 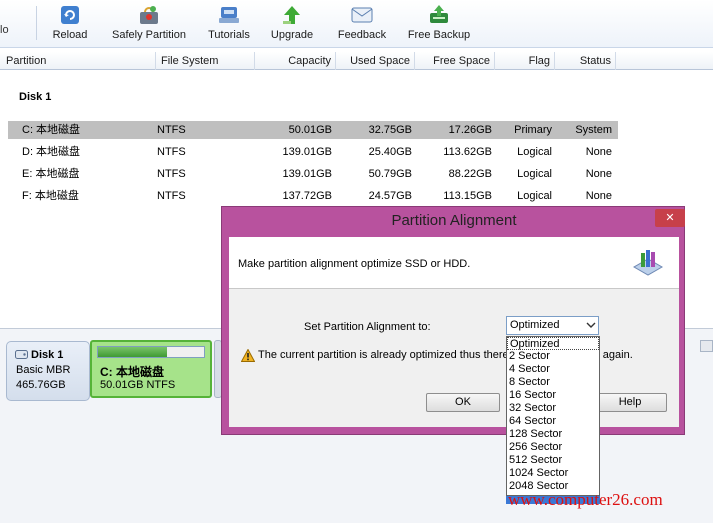 What do you see at coordinates (614, 355) in the screenshot?
I see `warning-message-end: t again.` at bounding box center [614, 355].